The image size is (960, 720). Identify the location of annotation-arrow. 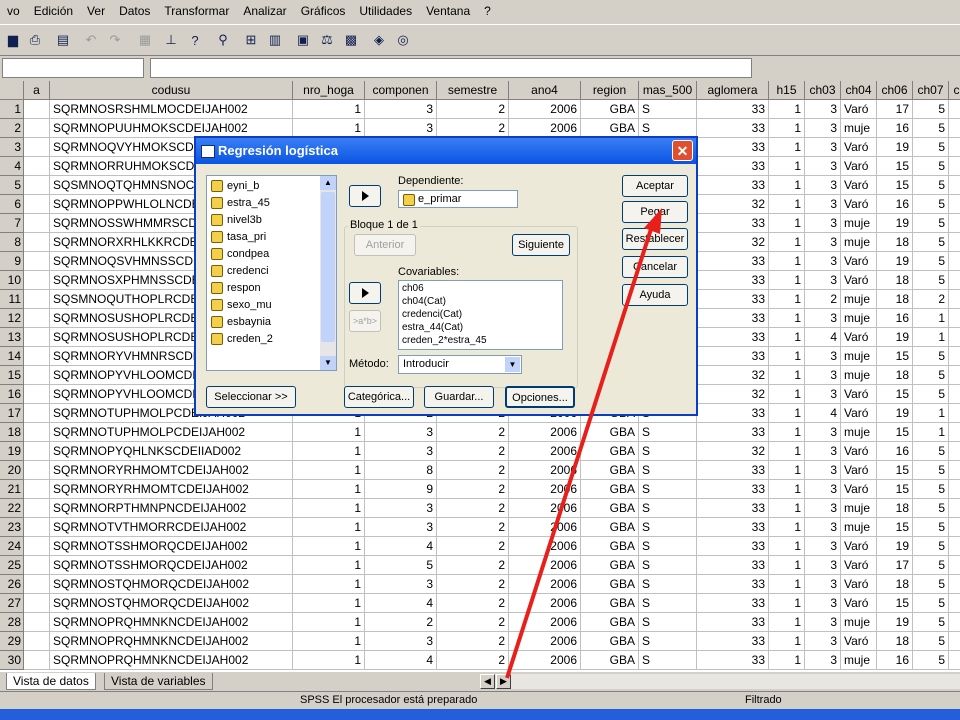
(583, 443).